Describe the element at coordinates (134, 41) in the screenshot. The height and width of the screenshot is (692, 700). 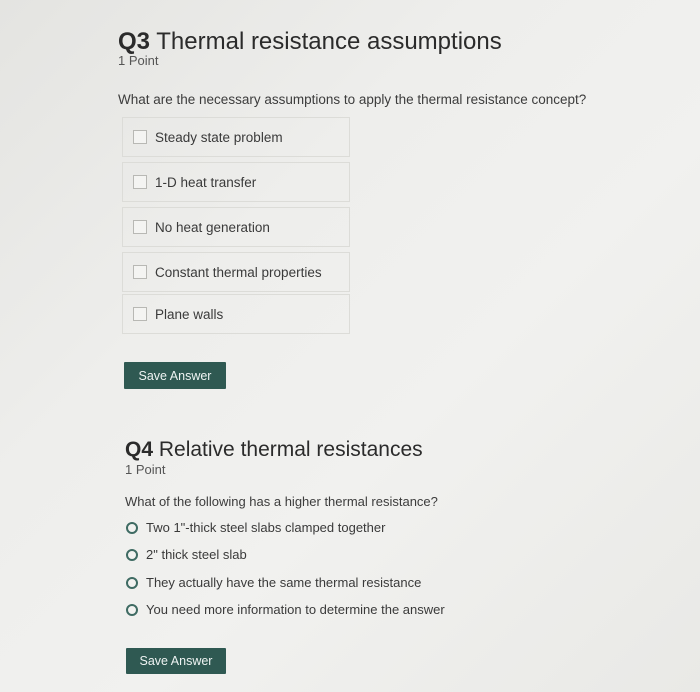
I see `q3-number: Q3` at that location.